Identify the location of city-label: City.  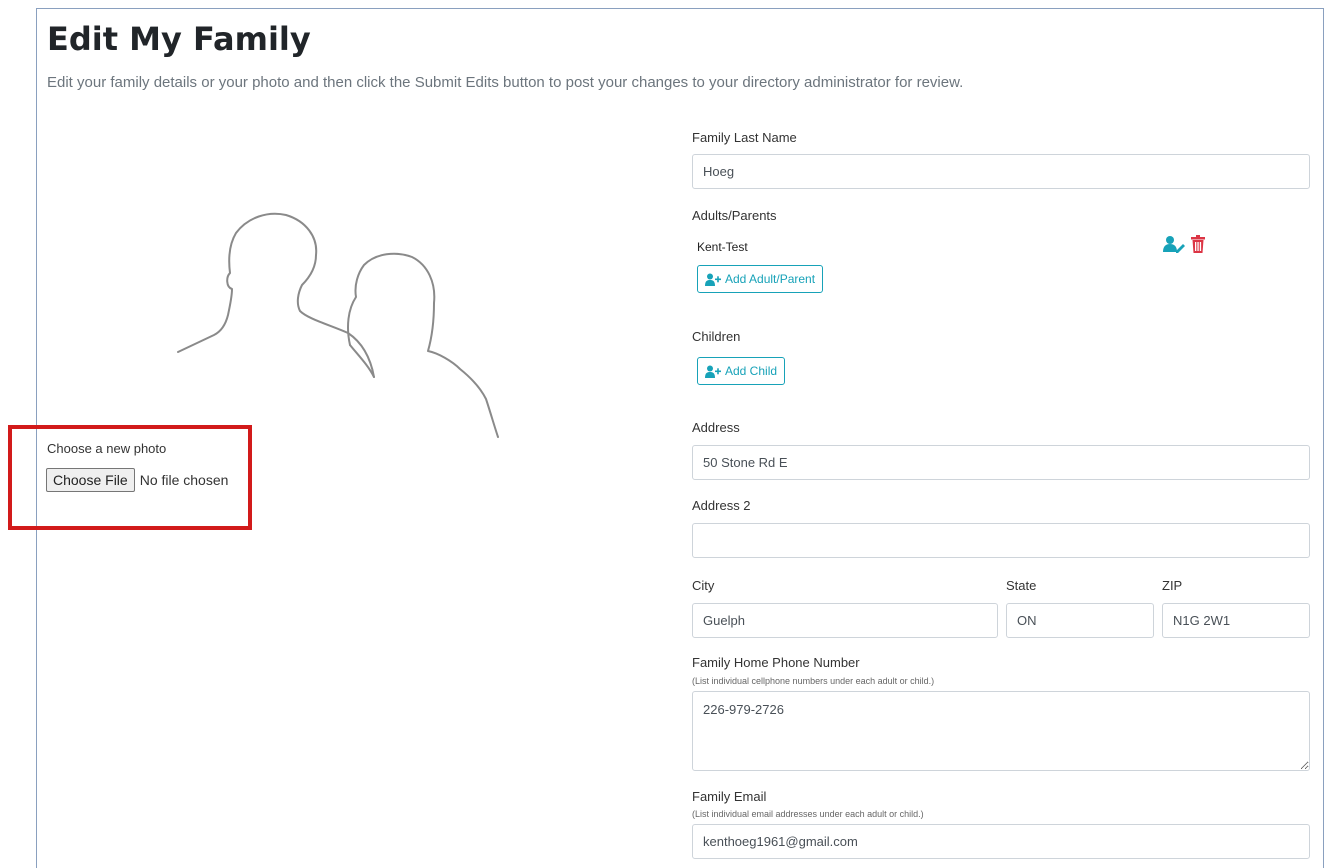
(703, 585).